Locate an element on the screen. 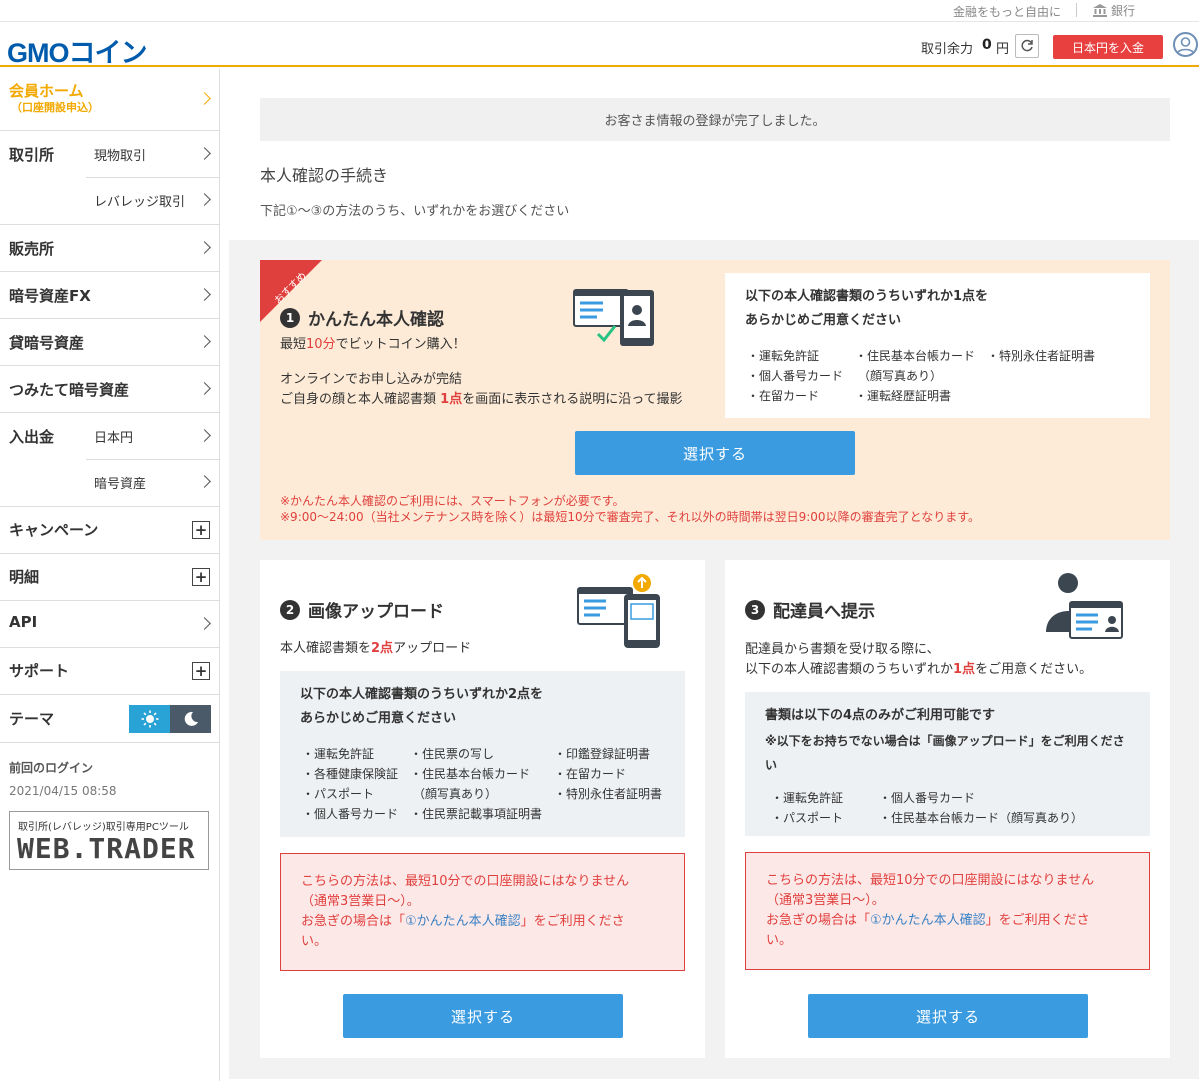 The width and height of the screenshot is (1199, 1081). bank-link: 銀行 is located at coordinates (1114, 10).